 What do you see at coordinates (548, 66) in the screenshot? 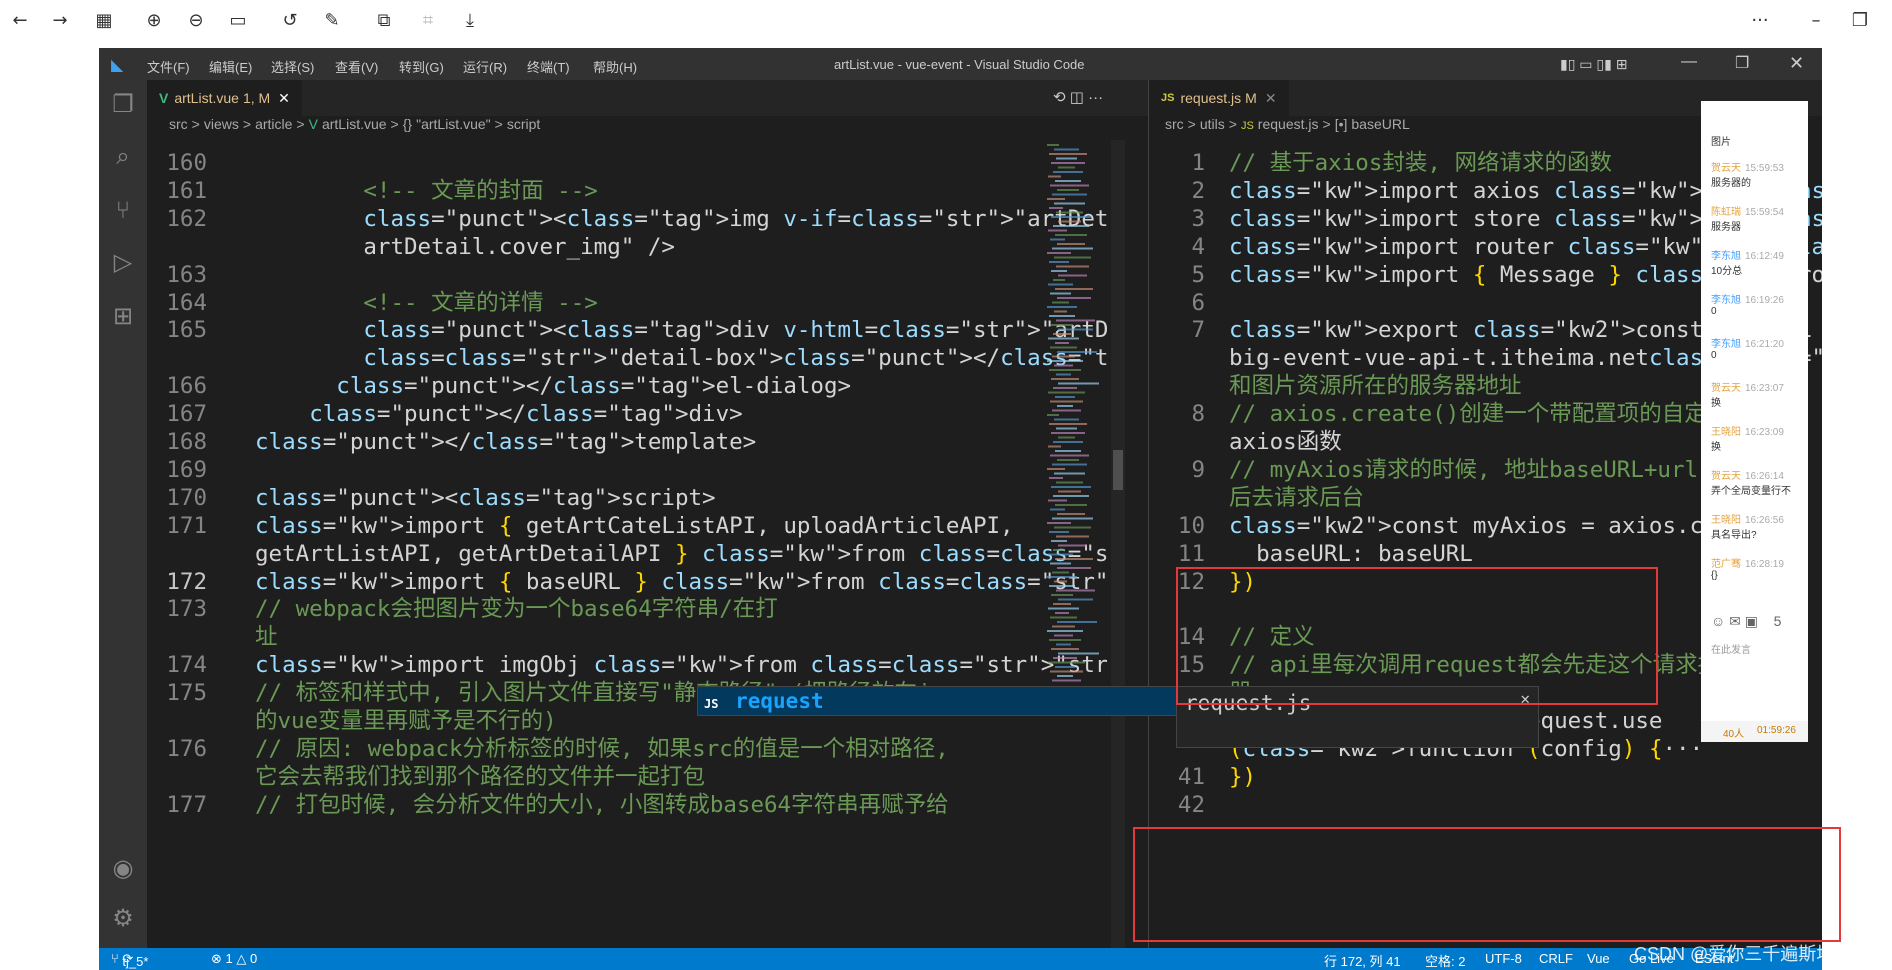
I see `menu-terminal: 终端(T)` at bounding box center [548, 66].